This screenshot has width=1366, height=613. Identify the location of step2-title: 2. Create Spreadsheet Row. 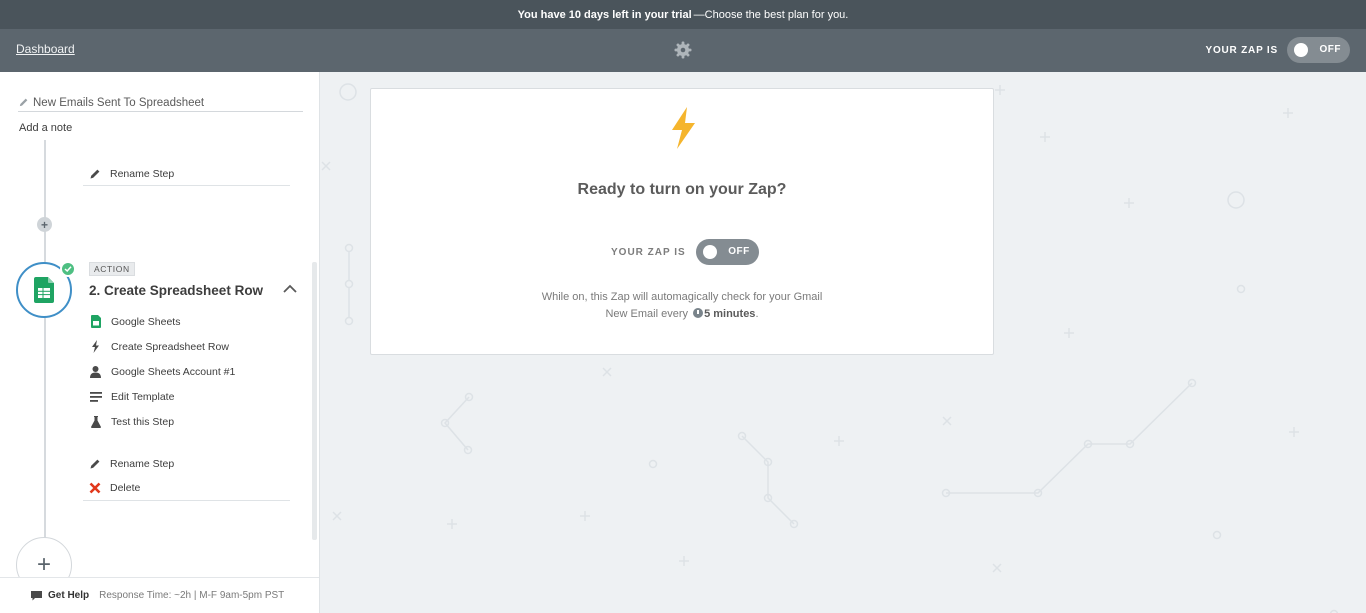
(176, 290).